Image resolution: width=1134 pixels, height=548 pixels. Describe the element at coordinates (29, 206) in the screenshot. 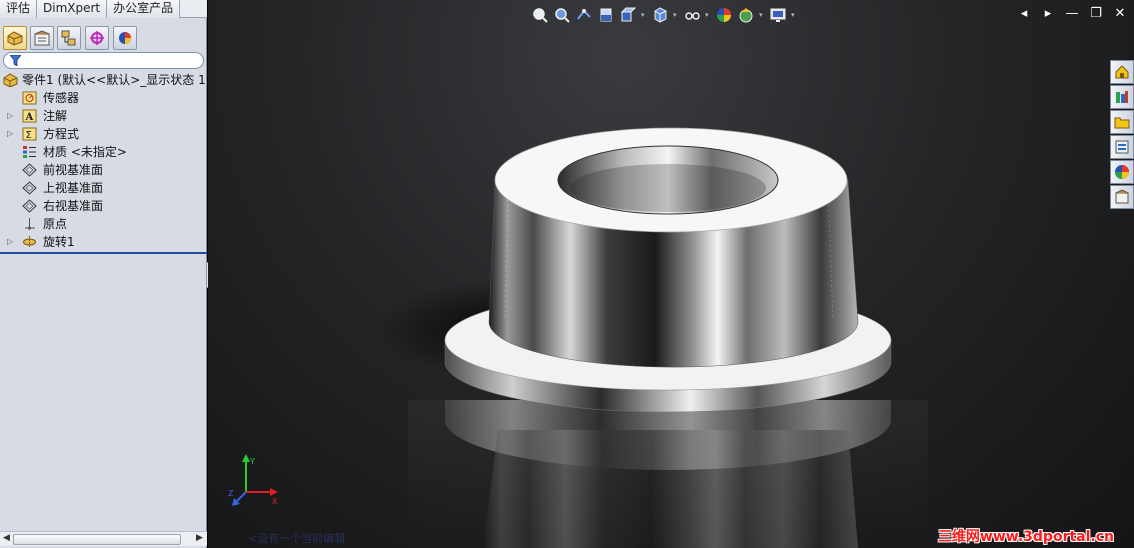

I see `plane-icon` at that location.